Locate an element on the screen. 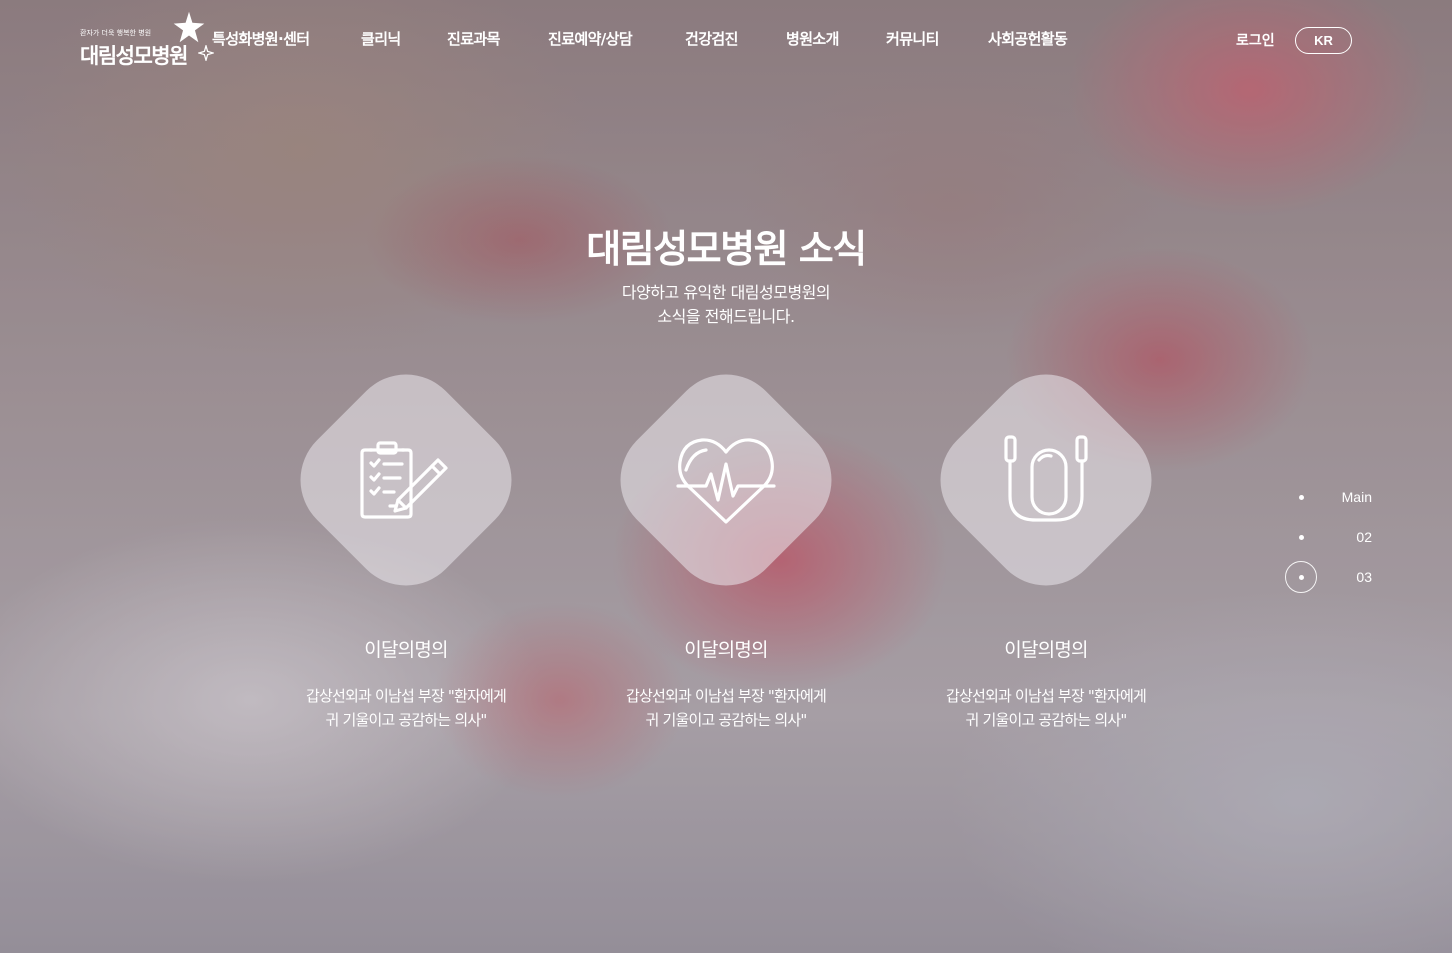  clipboard-pencil-icon is located at coordinates (404, 480).